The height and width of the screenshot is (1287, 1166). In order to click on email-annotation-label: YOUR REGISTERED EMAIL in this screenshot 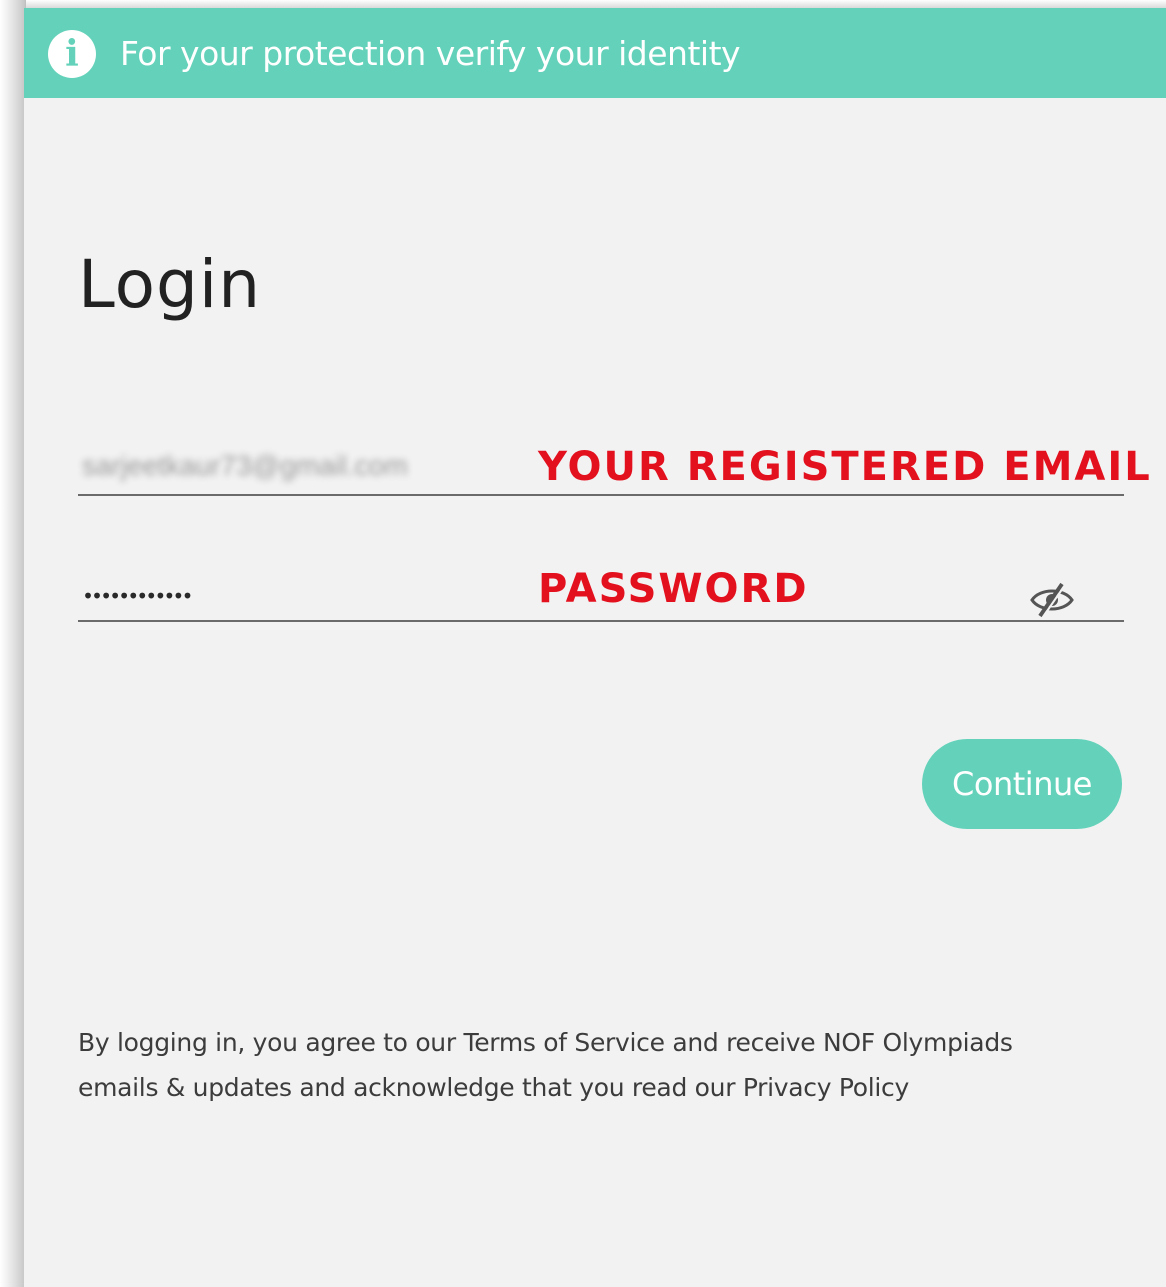, I will do `click(845, 467)`.